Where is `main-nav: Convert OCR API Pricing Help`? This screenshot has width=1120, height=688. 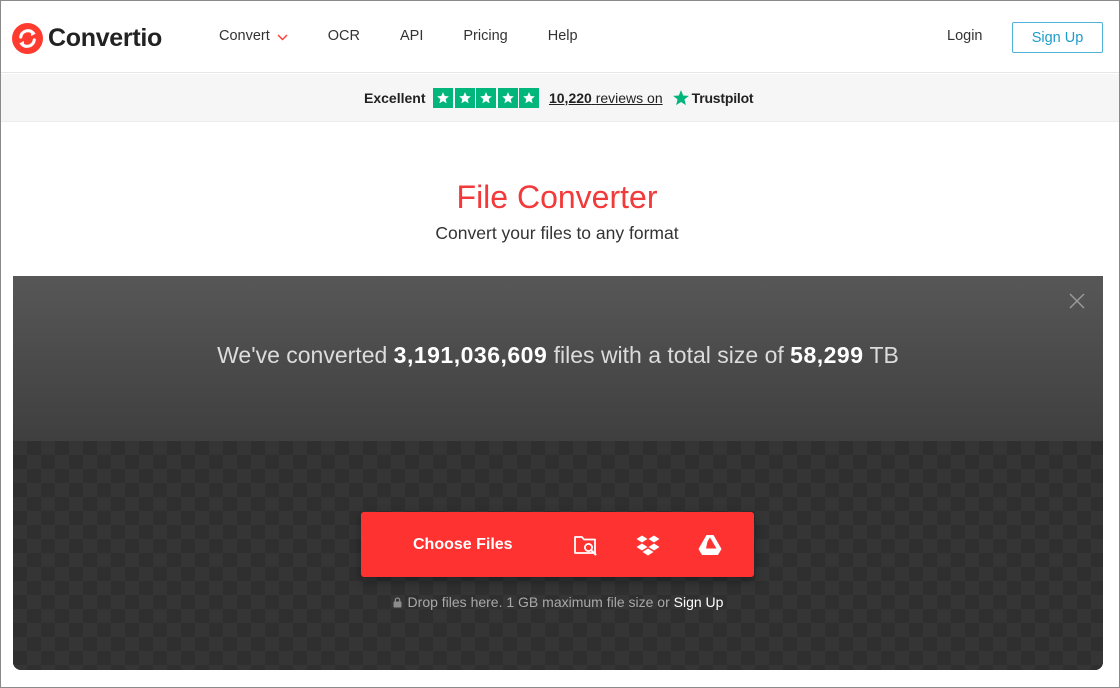 main-nav: Convert OCR API Pricing Help is located at coordinates (418, 36).